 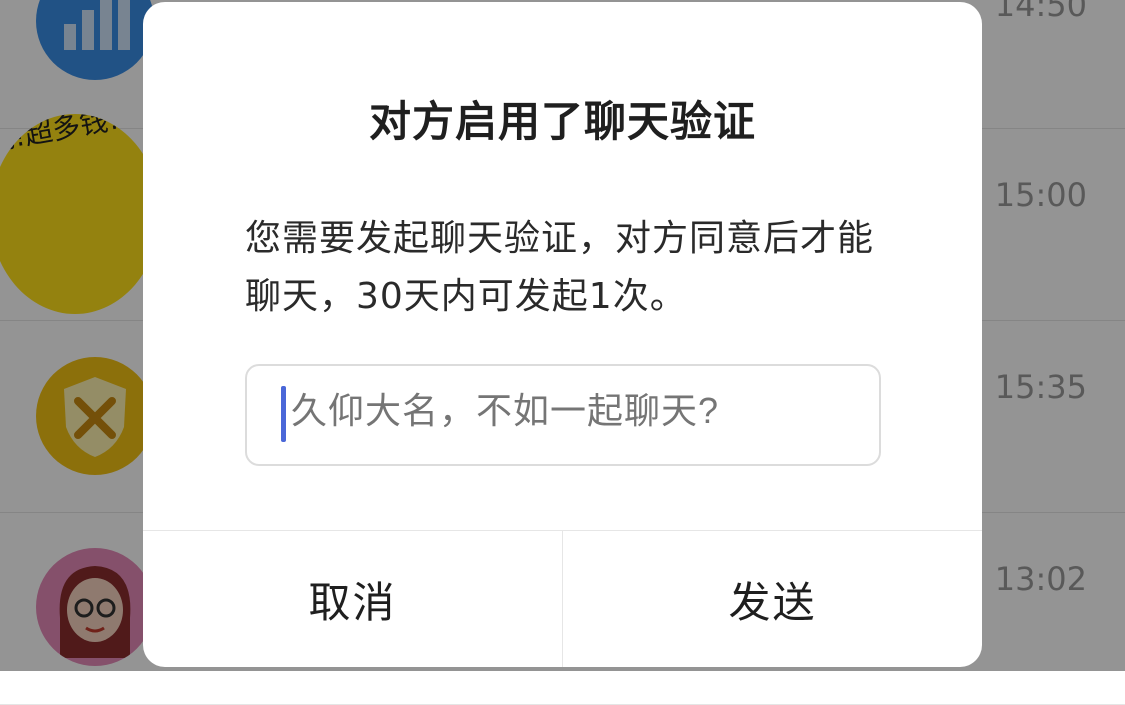 What do you see at coordinates (283, 414) in the screenshot?
I see `text-caret` at bounding box center [283, 414].